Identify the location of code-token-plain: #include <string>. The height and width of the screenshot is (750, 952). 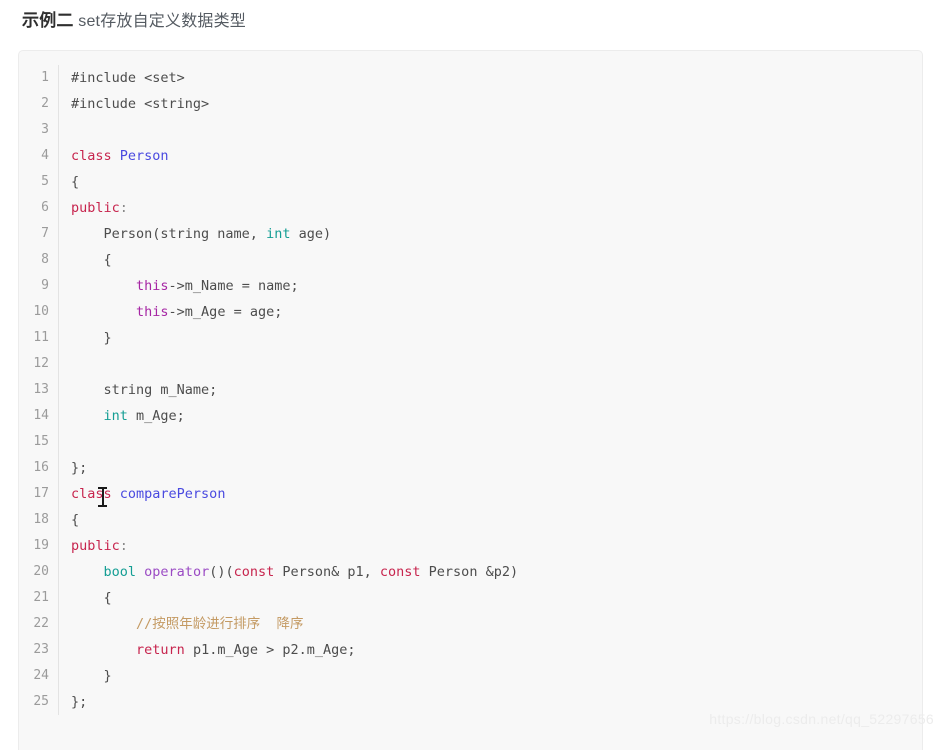
(140, 104).